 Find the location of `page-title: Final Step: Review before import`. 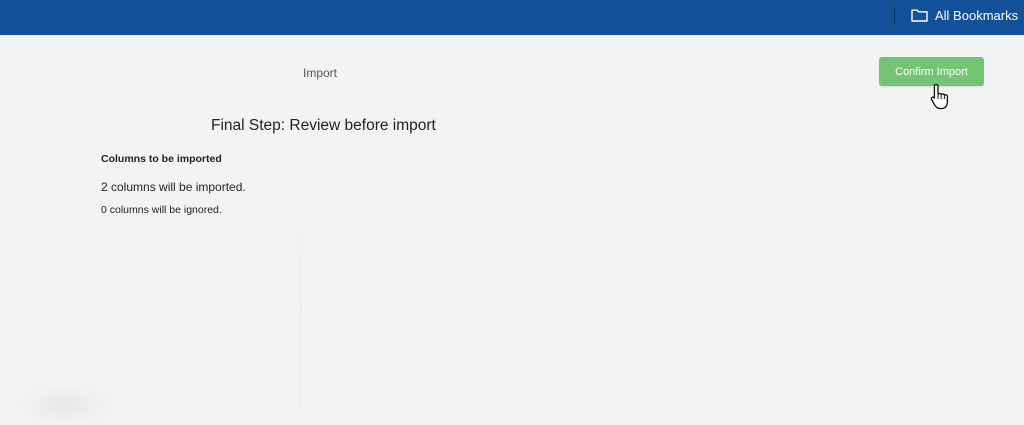

page-title: Final Step: Review before import is located at coordinates (323, 125).